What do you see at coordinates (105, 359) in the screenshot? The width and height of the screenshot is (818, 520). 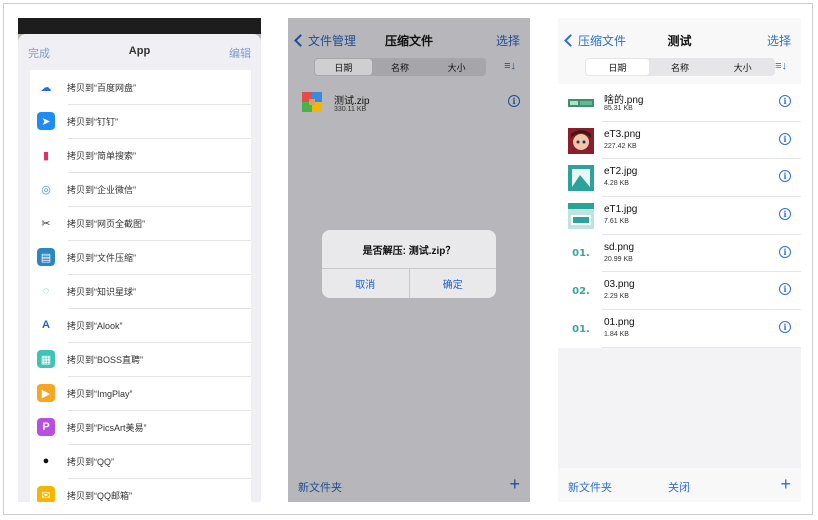 I see `share-app-label: 拷贝到“BOSS直聘”` at bounding box center [105, 359].